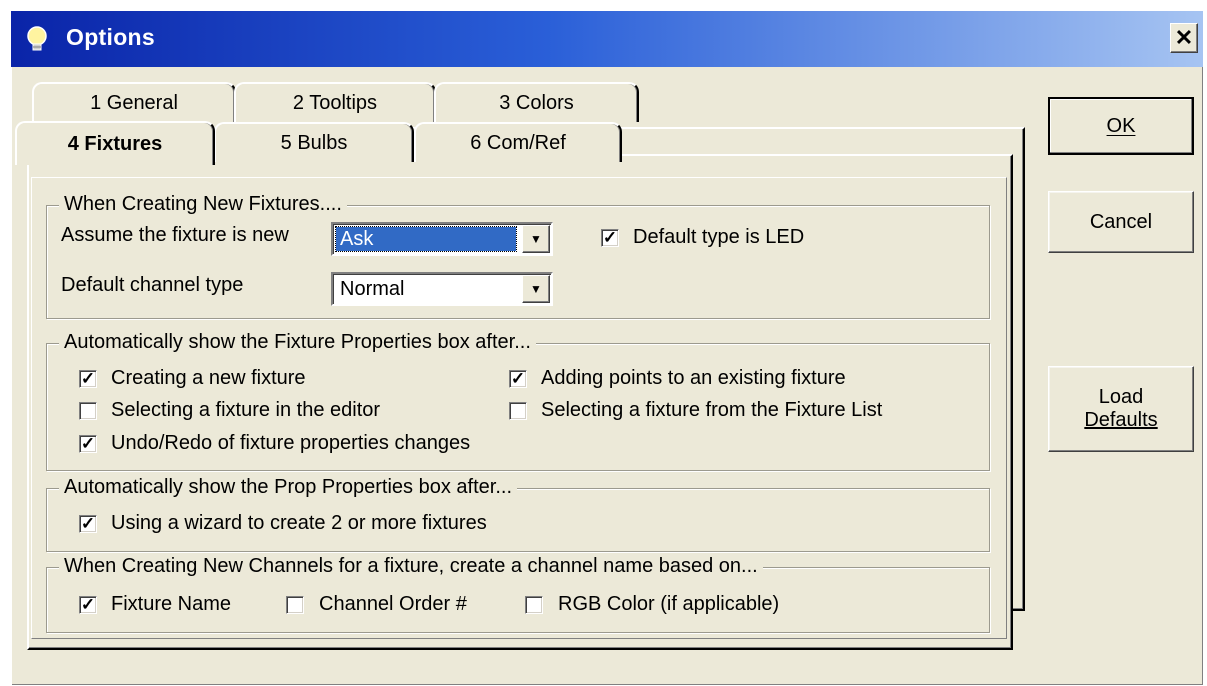 The height and width of the screenshot is (686, 1207). Describe the element at coordinates (171, 604) in the screenshot. I see `fixture-name-label: Fixture Name` at that location.